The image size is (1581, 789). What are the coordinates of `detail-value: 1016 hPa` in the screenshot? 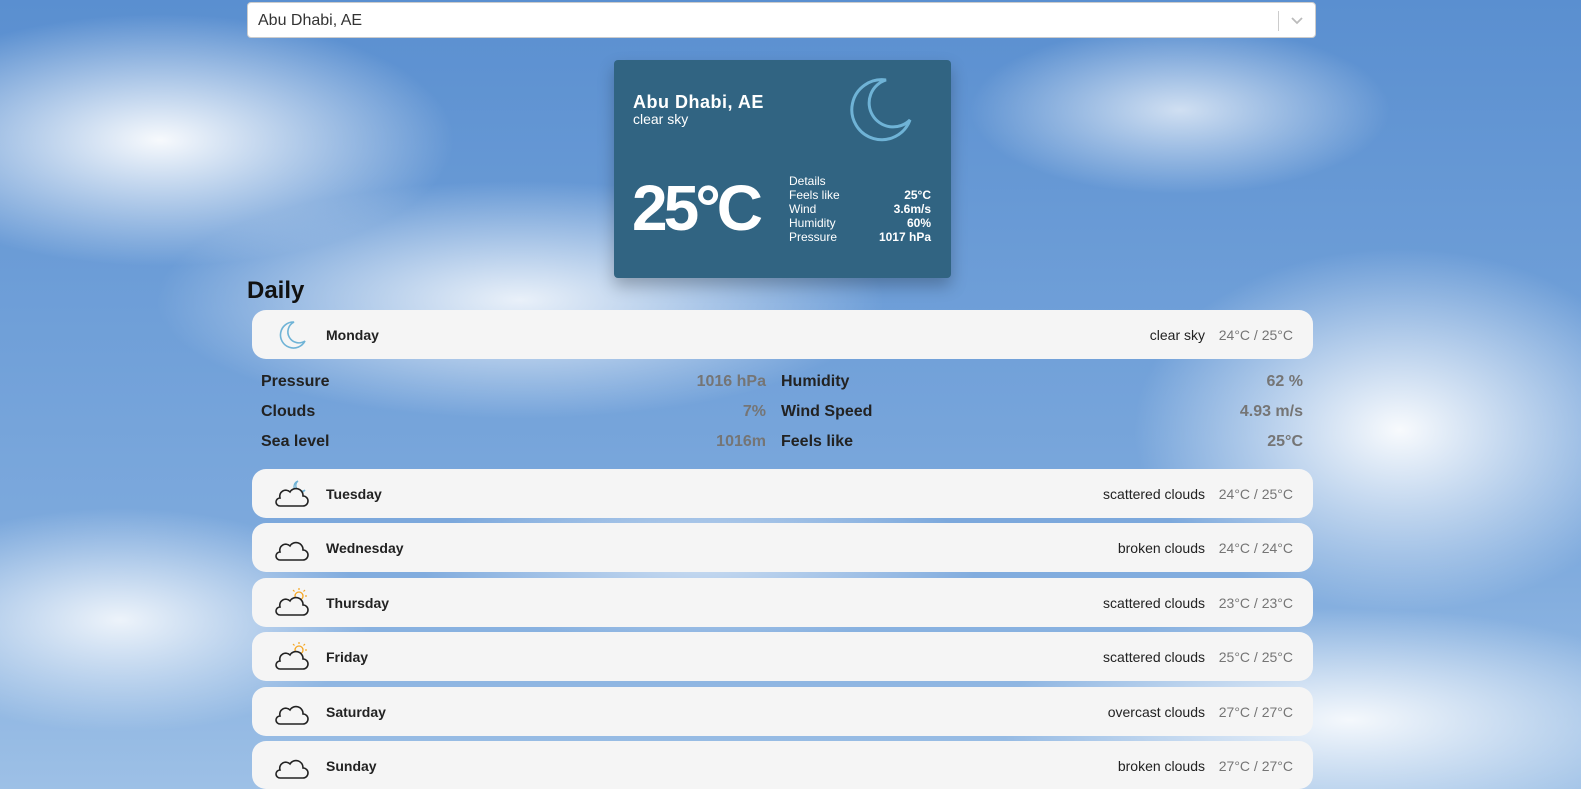 It's located at (731, 381).